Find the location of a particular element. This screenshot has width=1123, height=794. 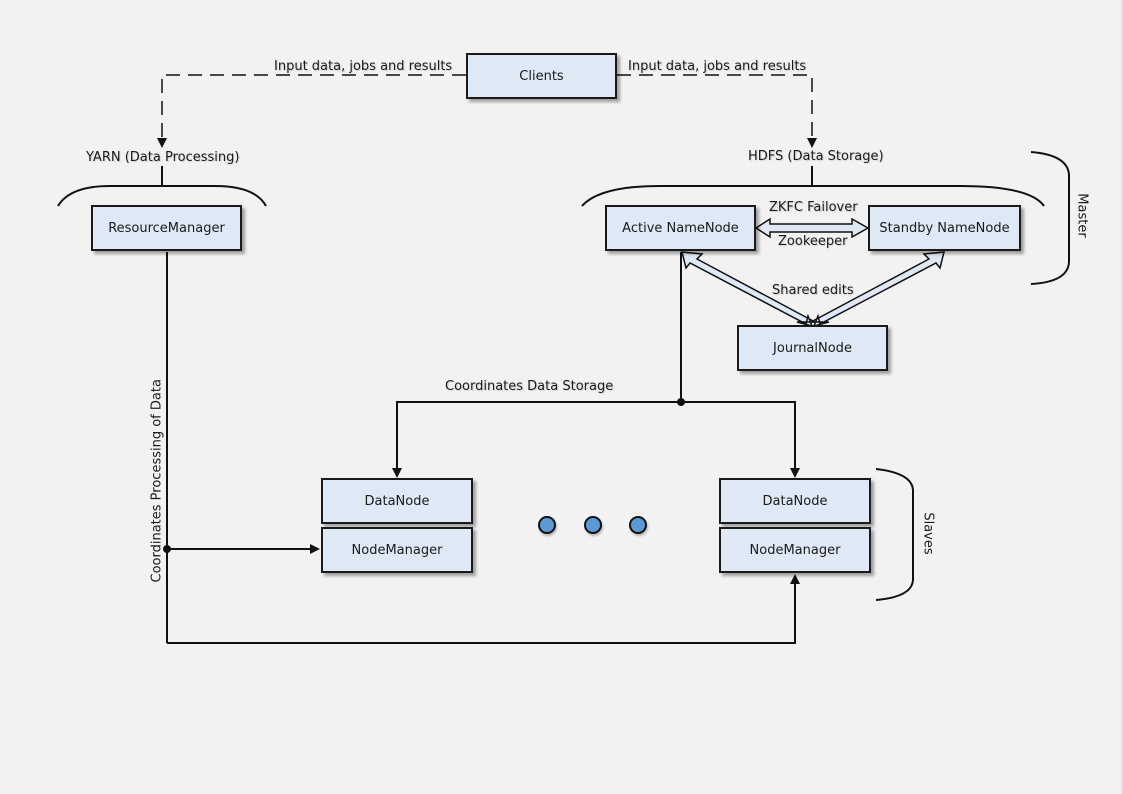

input-data-label-left: Input data, jobs and results is located at coordinates (363, 66).